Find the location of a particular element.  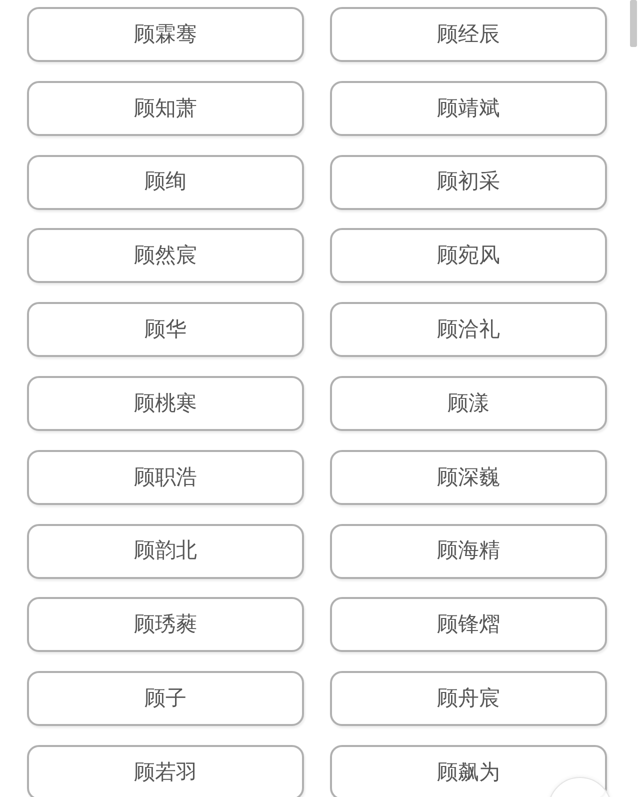

name-button: 顾舟宸 is located at coordinates (468, 698).